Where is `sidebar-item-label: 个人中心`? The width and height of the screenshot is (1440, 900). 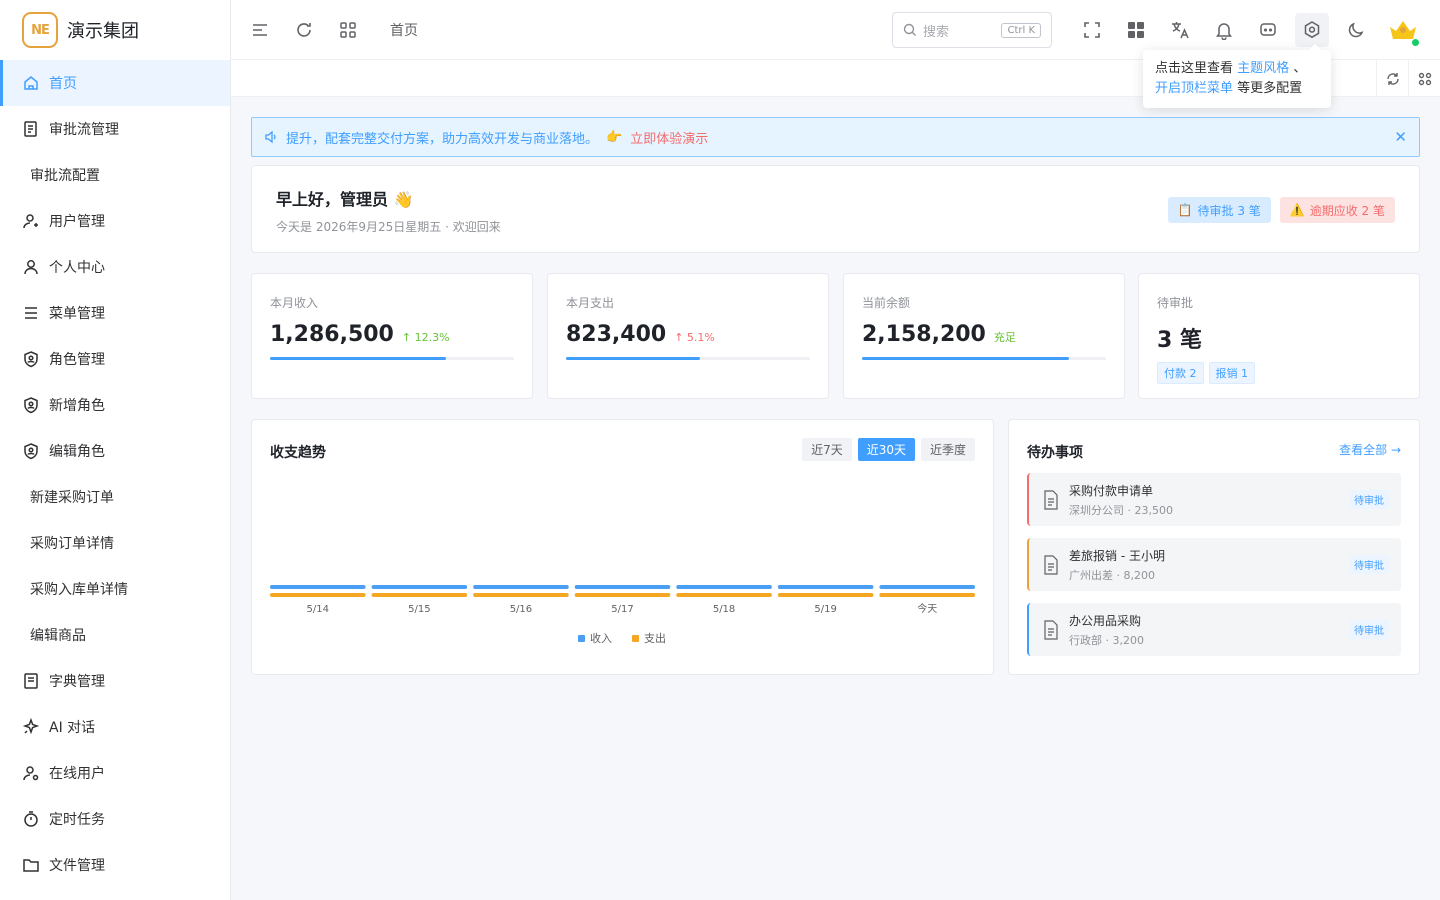
sidebar-item-label: 个人中心 is located at coordinates (77, 268).